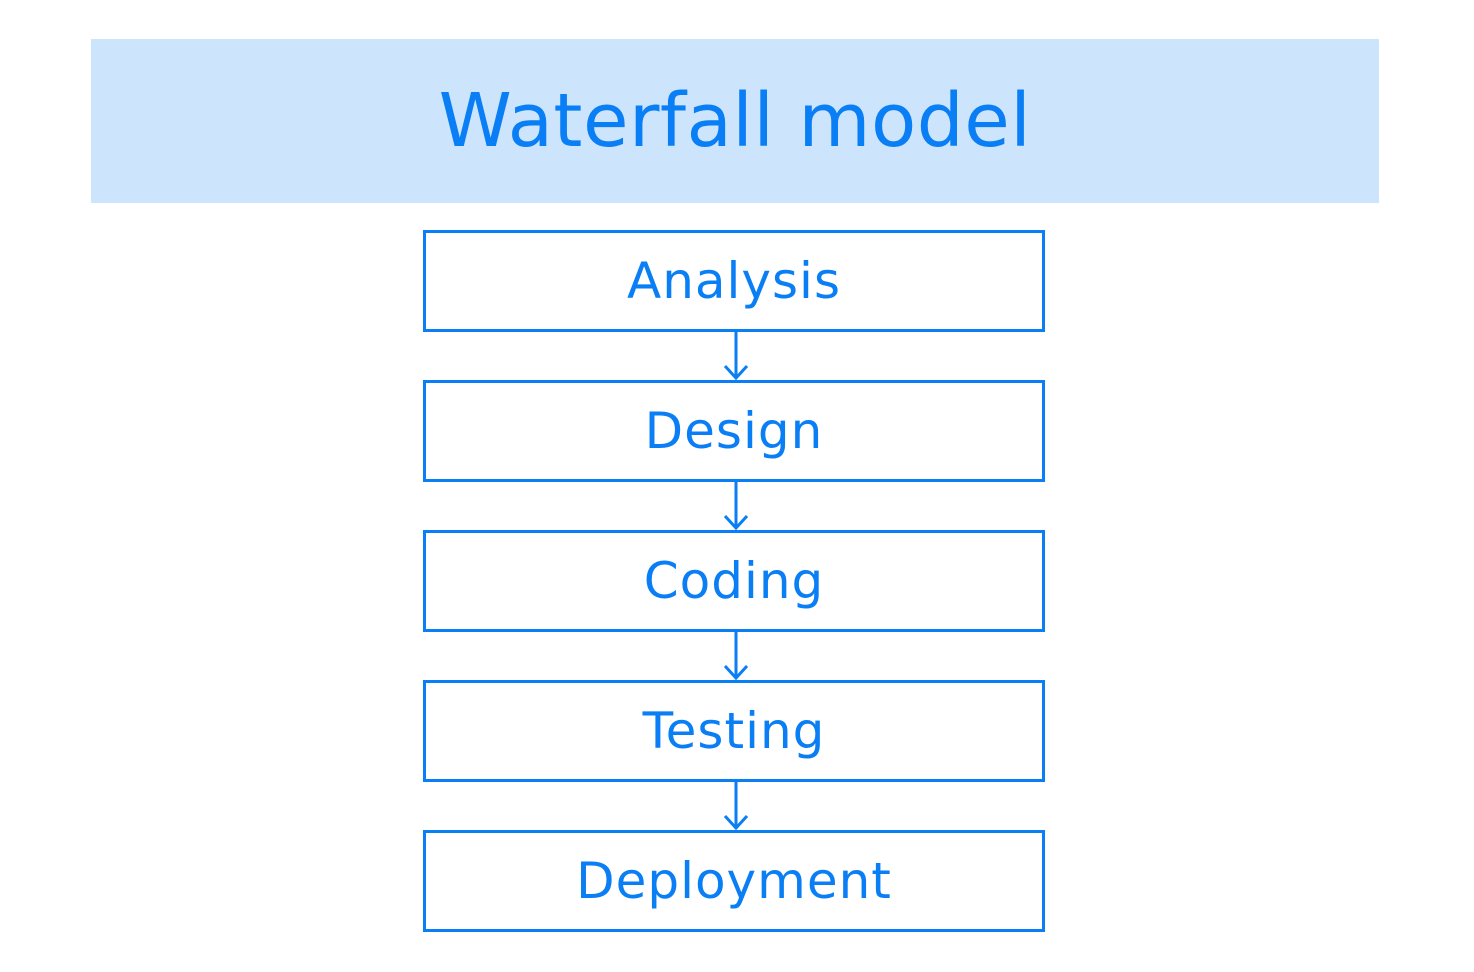 The width and height of the screenshot is (1474, 972). I want to click on step-coding: Coding, so click(734, 581).